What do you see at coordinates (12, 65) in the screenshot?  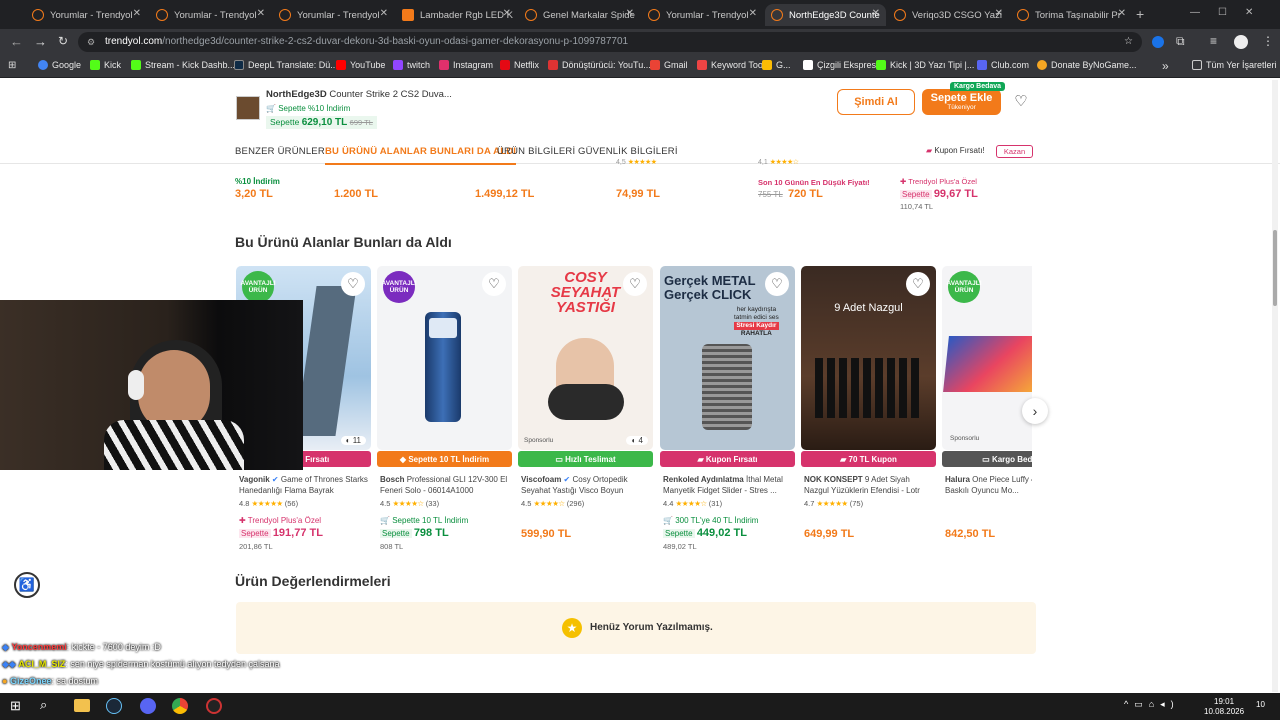 I see `apps-grid-icon: ⊞` at bounding box center [12, 65].